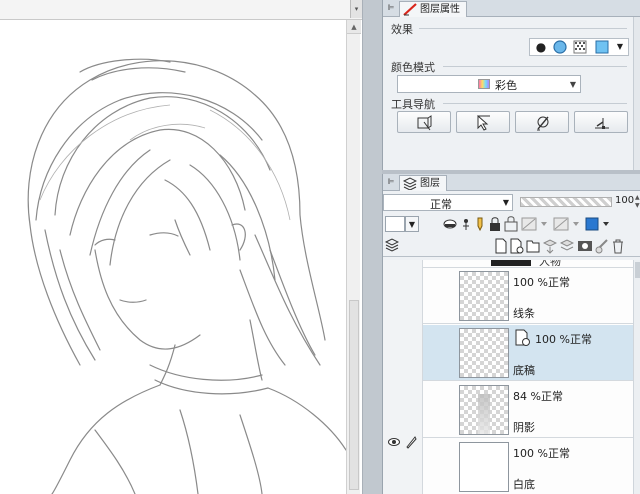  I want to click on layer-opacity-blend: 84 %正常, so click(538, 396).